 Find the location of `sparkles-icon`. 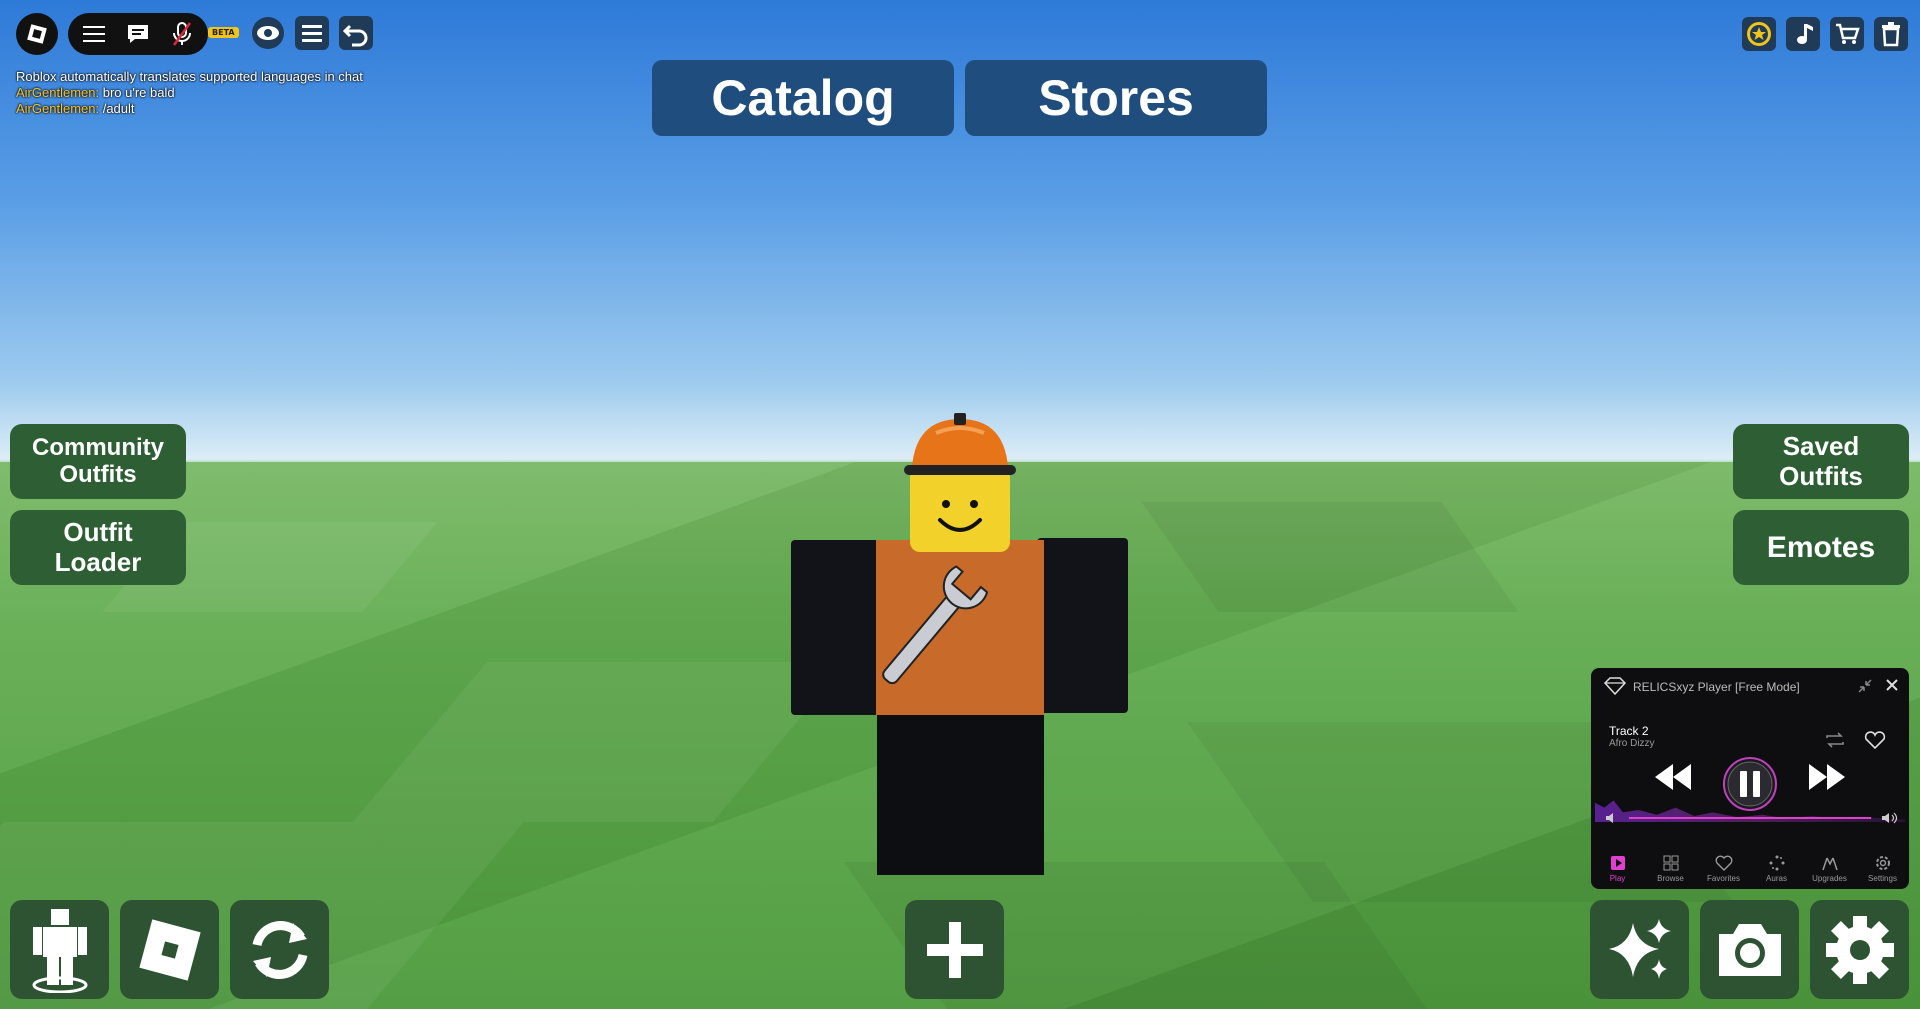

sparkles-icon is located at coordinates (1639, 948).